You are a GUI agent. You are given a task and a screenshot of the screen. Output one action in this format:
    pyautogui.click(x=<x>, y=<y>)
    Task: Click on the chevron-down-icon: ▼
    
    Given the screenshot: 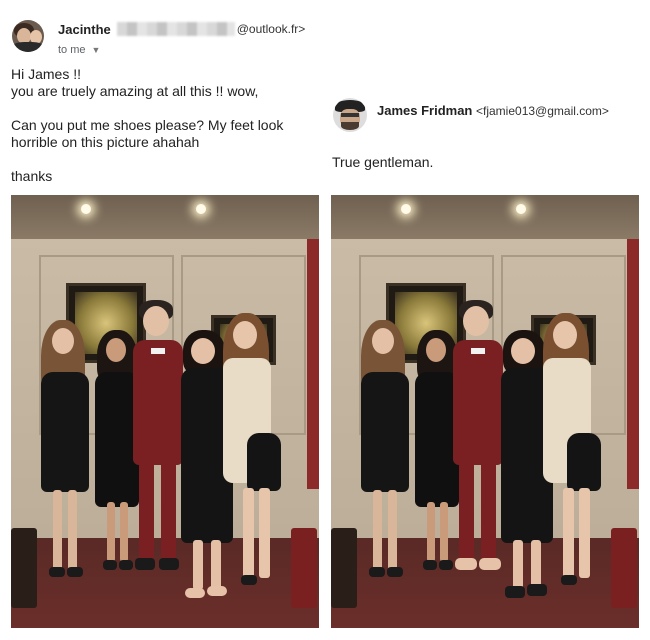 What is the action you would take?
    pyautogui.click(x=96, y=50)
    